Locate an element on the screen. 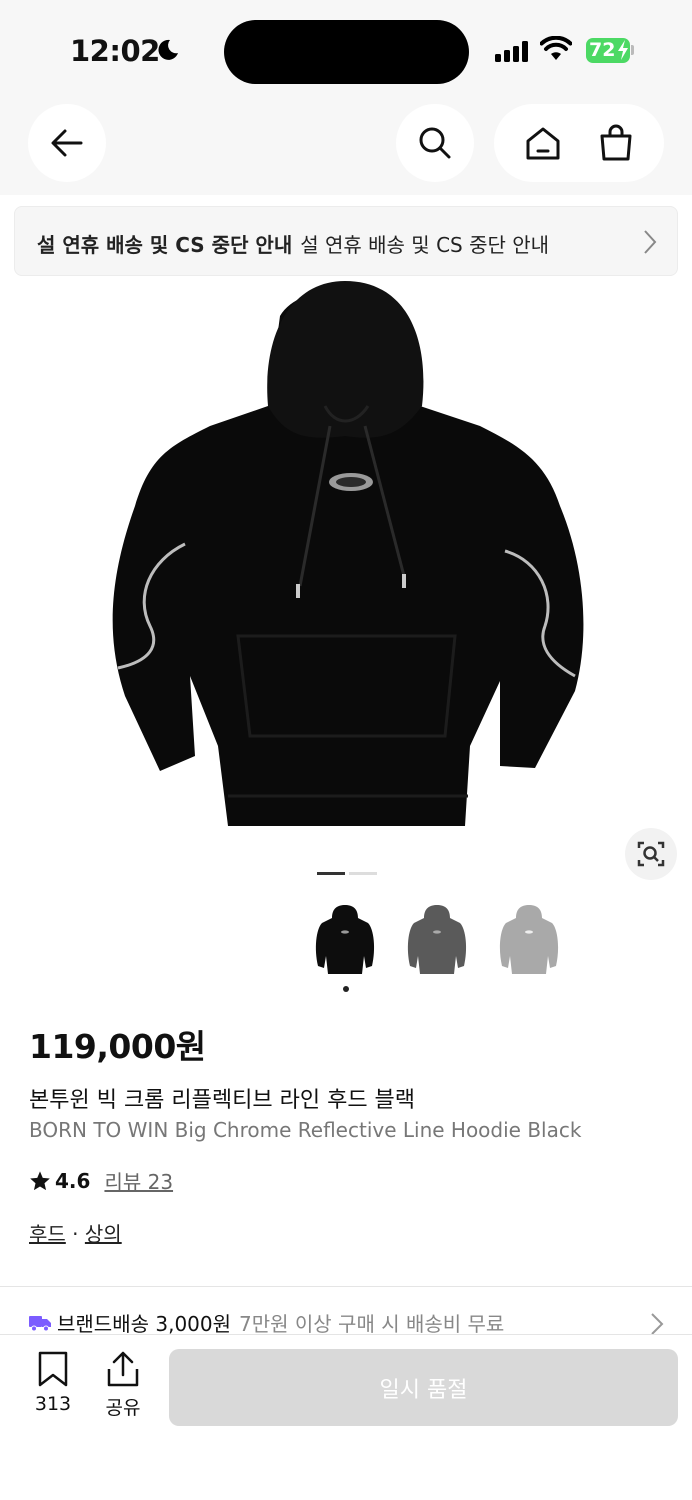 This screenshot has width=692, height=1500. shipping-info: 브랜드배송 3,000원 7만원 이상 구매 시 배송비 무료 is located at coordinates (266, 1322).